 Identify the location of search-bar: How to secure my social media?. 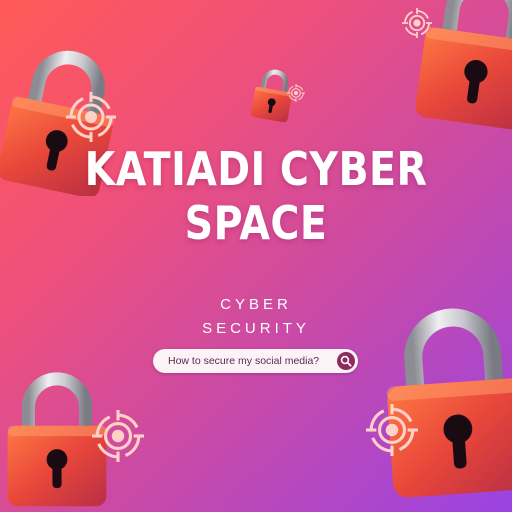
(255, 361).